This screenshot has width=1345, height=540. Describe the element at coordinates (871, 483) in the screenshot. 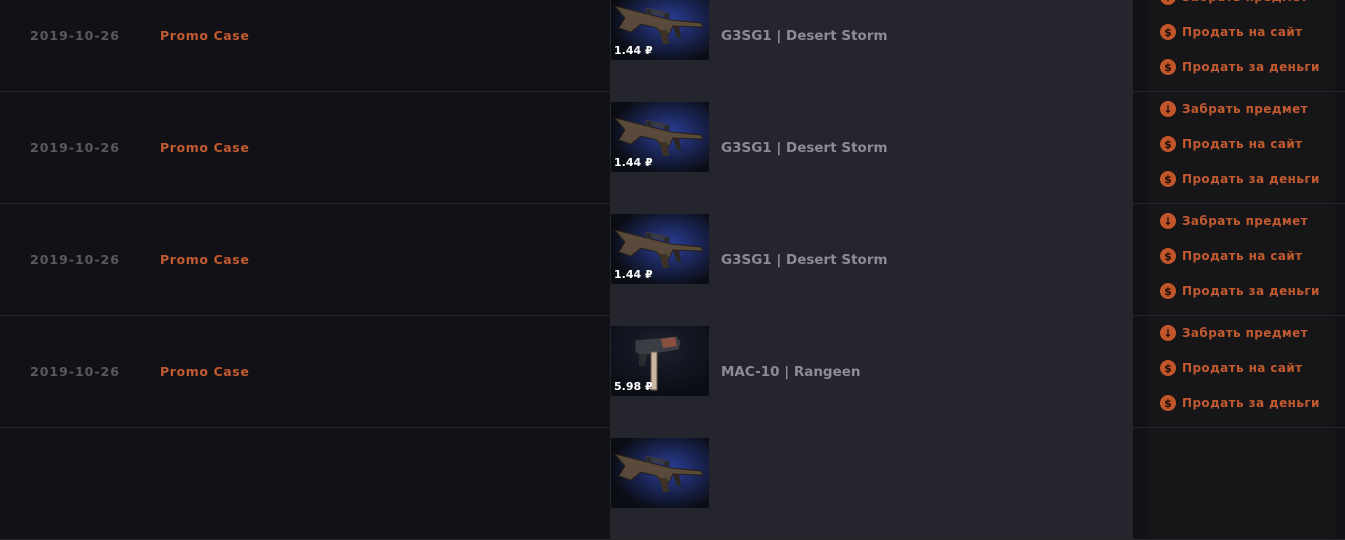

I see `item-card` at that location.